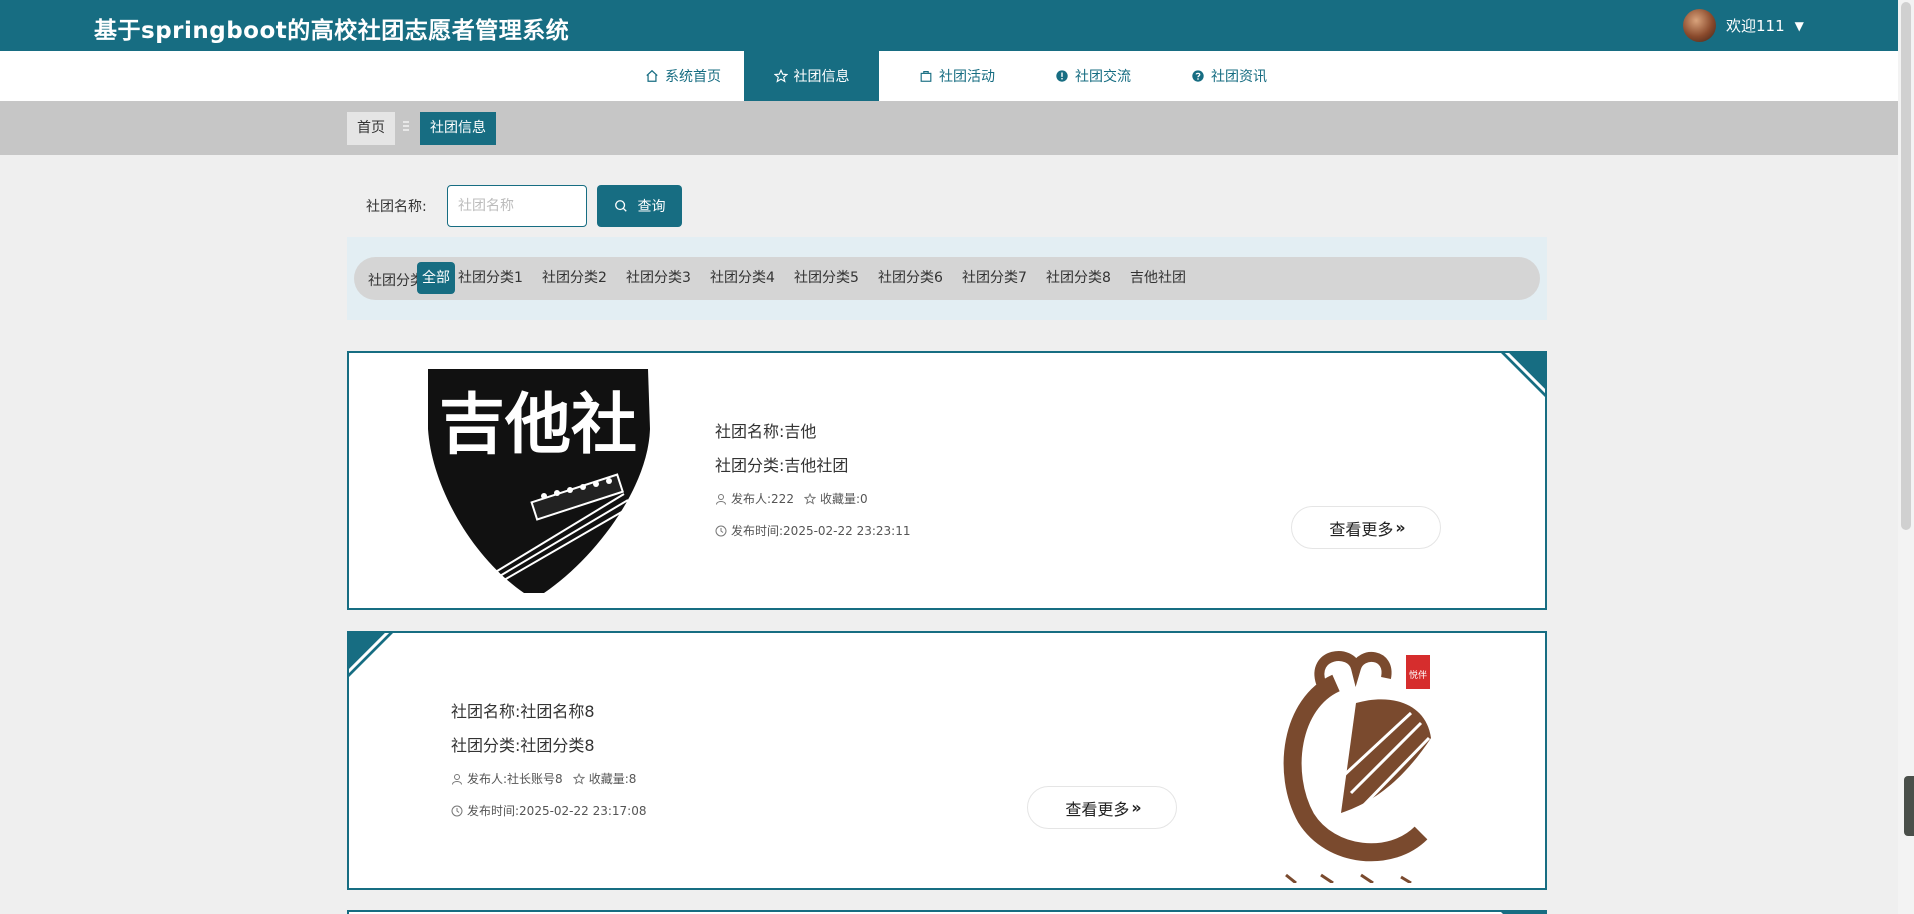 This screenshot has height=914, width=1914. Describe the element at coordinates (994, 278) in the screenshot. I see `category-chip: 社团分类7` at that location.